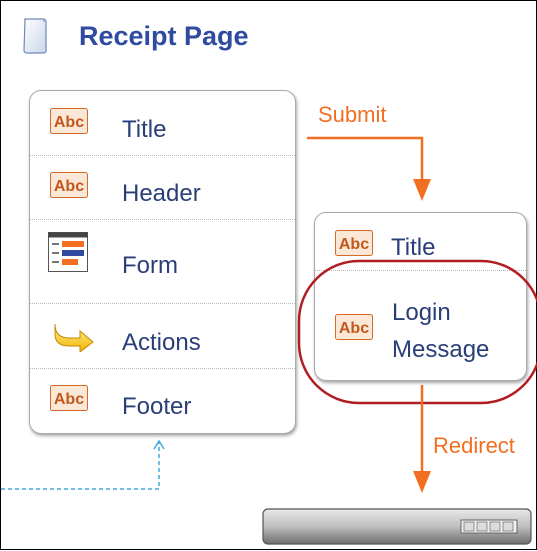 The image size is (537, 551). I want to click on redirect-arrowhead, so click(422, 482).